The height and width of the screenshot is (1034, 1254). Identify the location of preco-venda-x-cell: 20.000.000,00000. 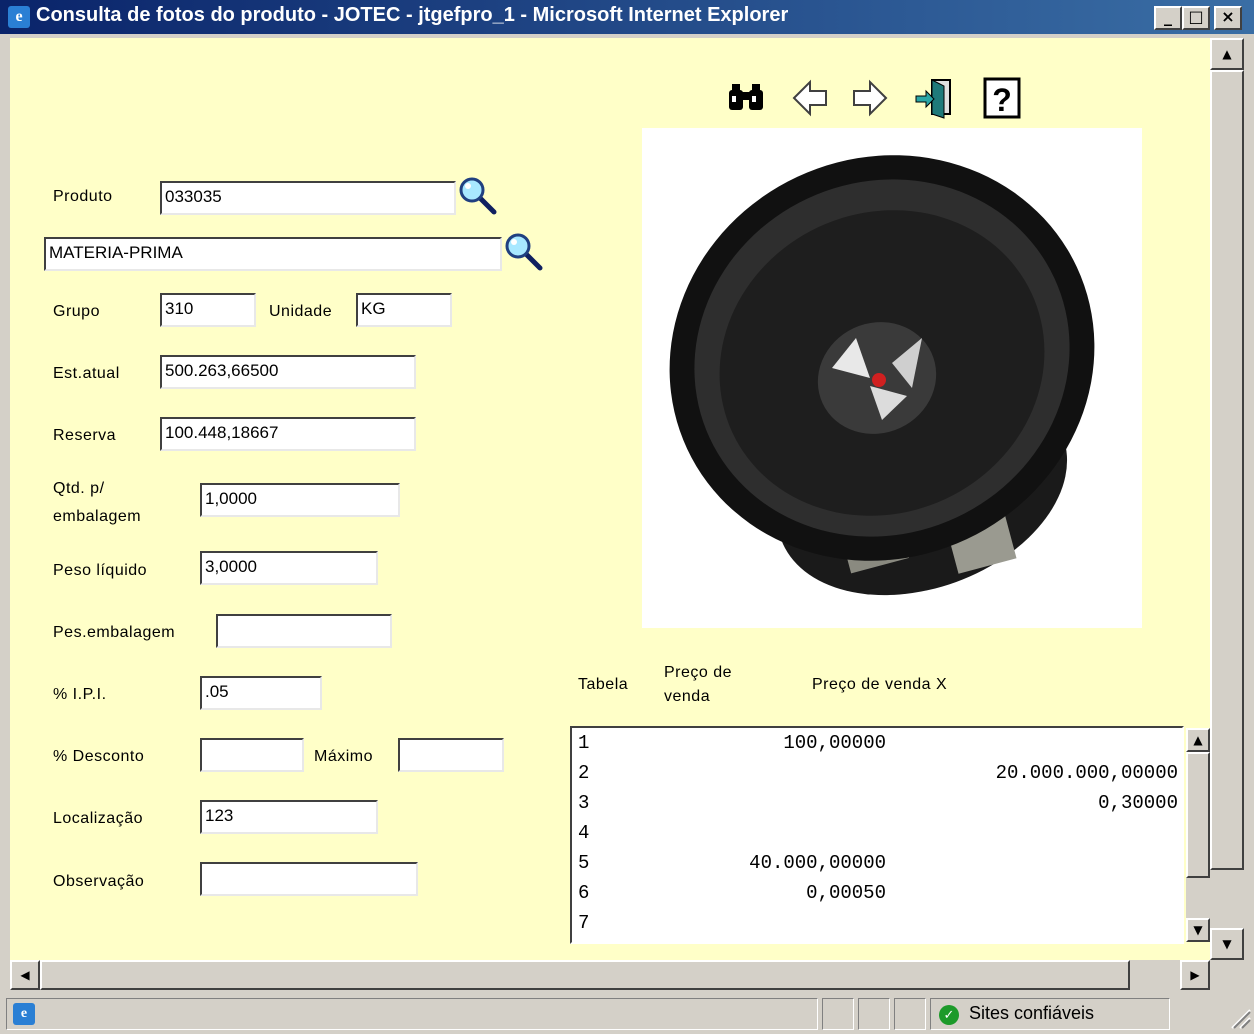
(1086, 773).